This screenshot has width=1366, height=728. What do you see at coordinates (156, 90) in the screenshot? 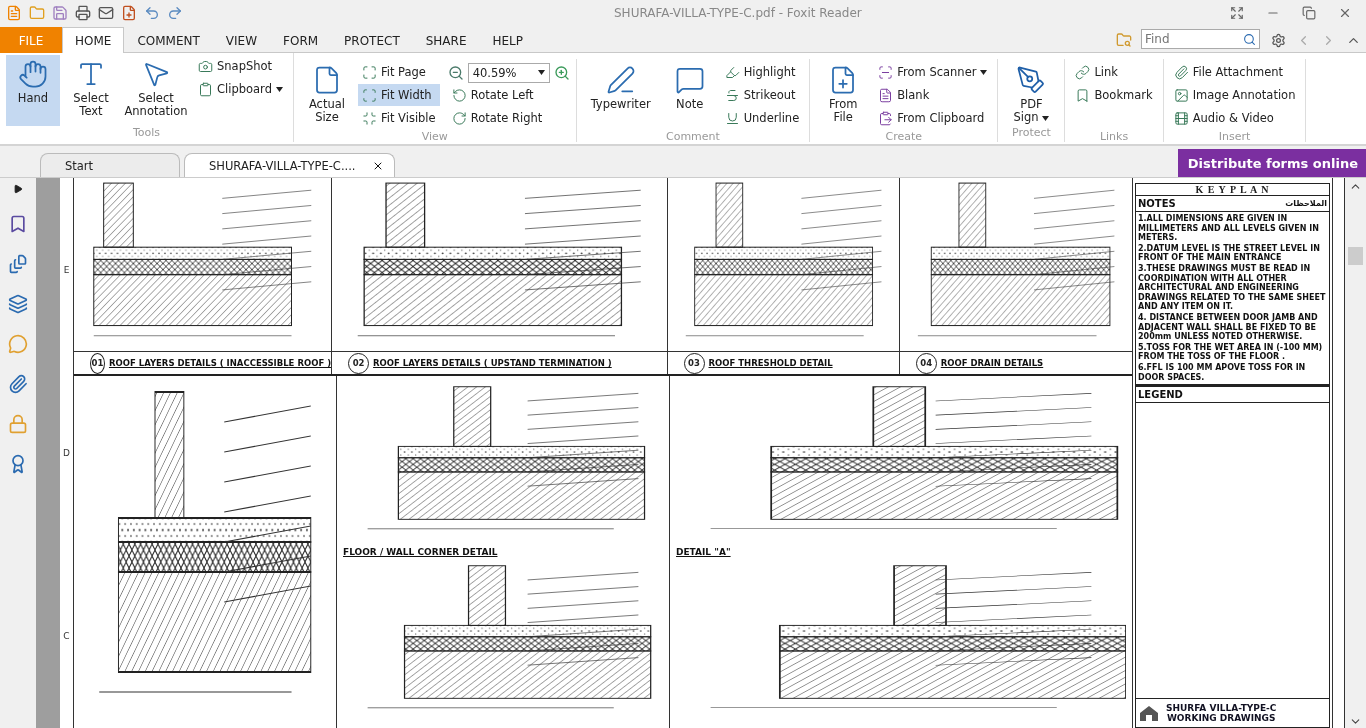
I see `ribbon-button: Select Annotation` at bounding box center [156, 90].